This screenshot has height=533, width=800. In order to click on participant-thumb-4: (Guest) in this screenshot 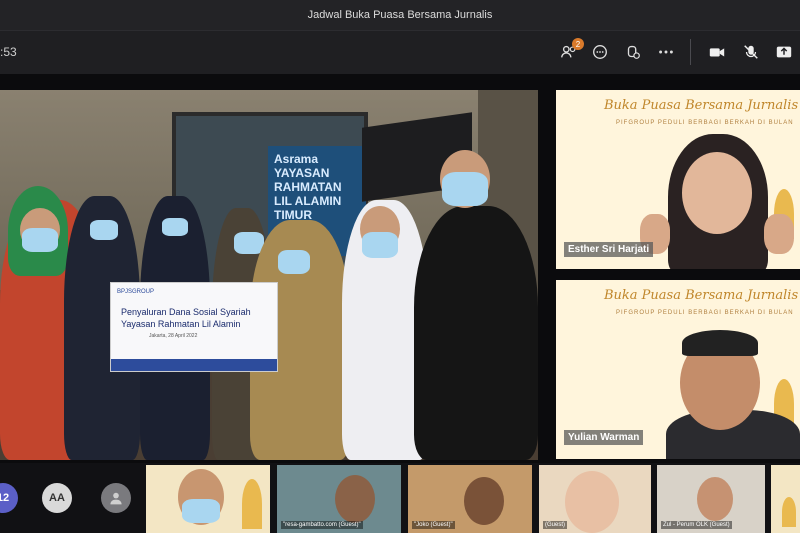, I will do `click(595, 499)`.